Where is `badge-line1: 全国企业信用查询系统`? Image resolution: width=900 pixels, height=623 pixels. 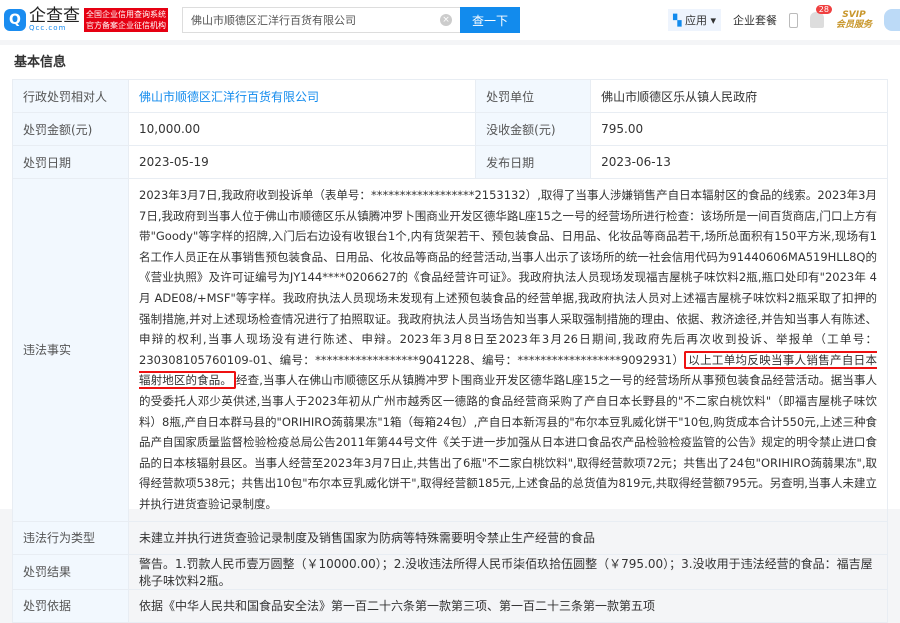
badge-line1: 全国企业信用查询系统 is located at coordinates (126, 14).